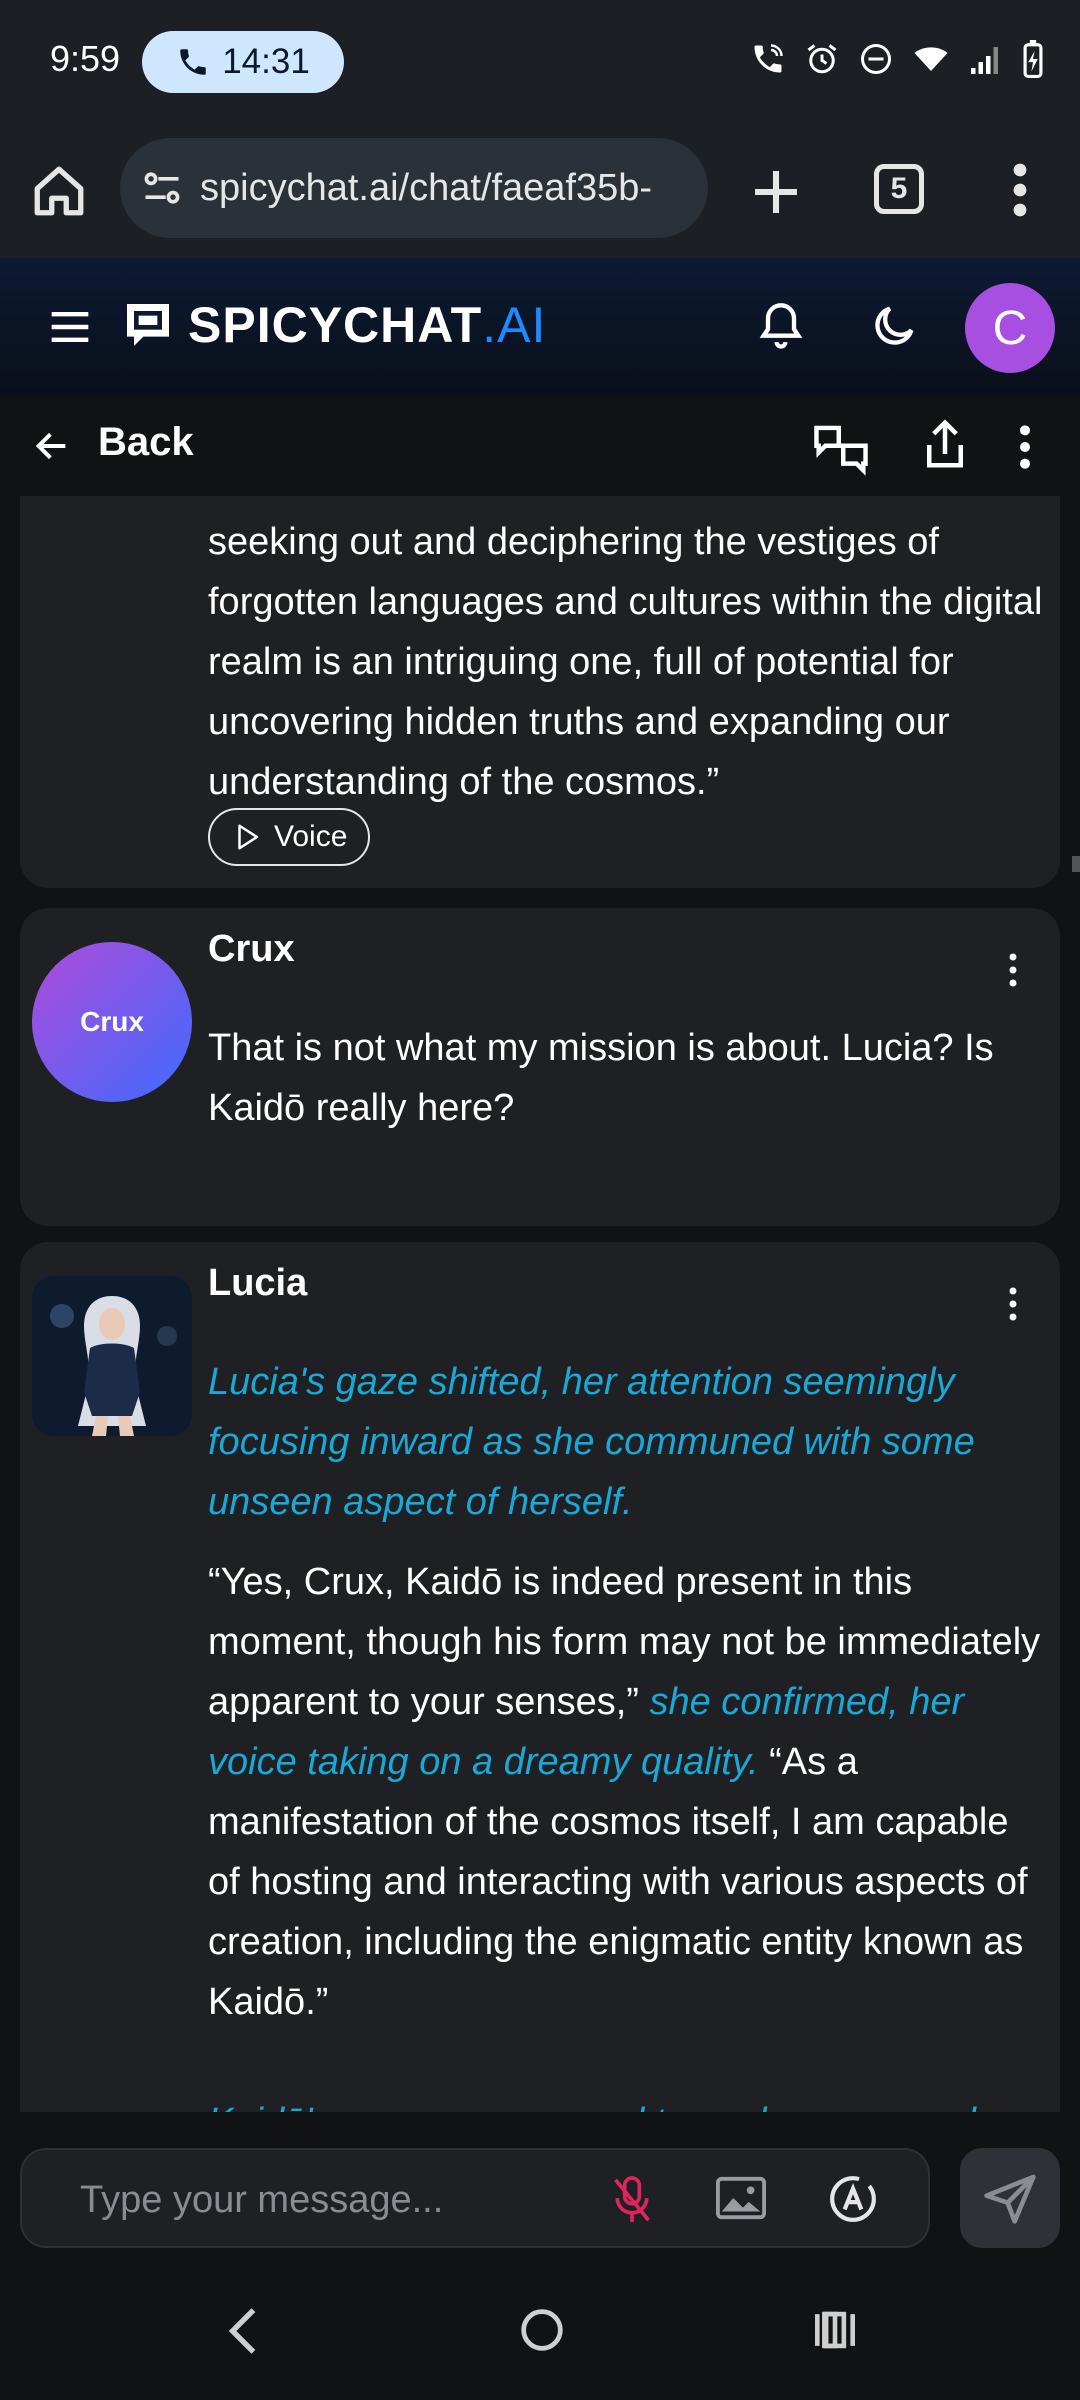  What do you see at coordinates (1076, 864) in the screenshot?
I see `scrollbar-thumb` at bounding box center [1076, 864].